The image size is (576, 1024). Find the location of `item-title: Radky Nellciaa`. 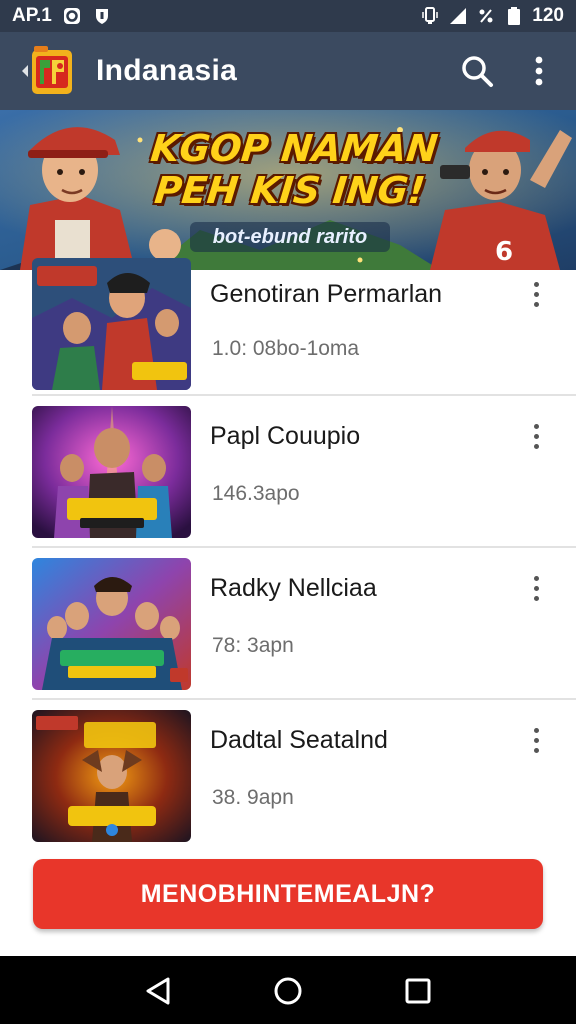

item-title: Radky Nellciaa is located at coordinates (293, 588).